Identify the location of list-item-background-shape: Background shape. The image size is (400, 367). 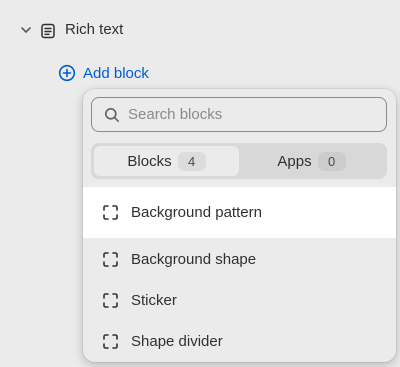
(239, 259).